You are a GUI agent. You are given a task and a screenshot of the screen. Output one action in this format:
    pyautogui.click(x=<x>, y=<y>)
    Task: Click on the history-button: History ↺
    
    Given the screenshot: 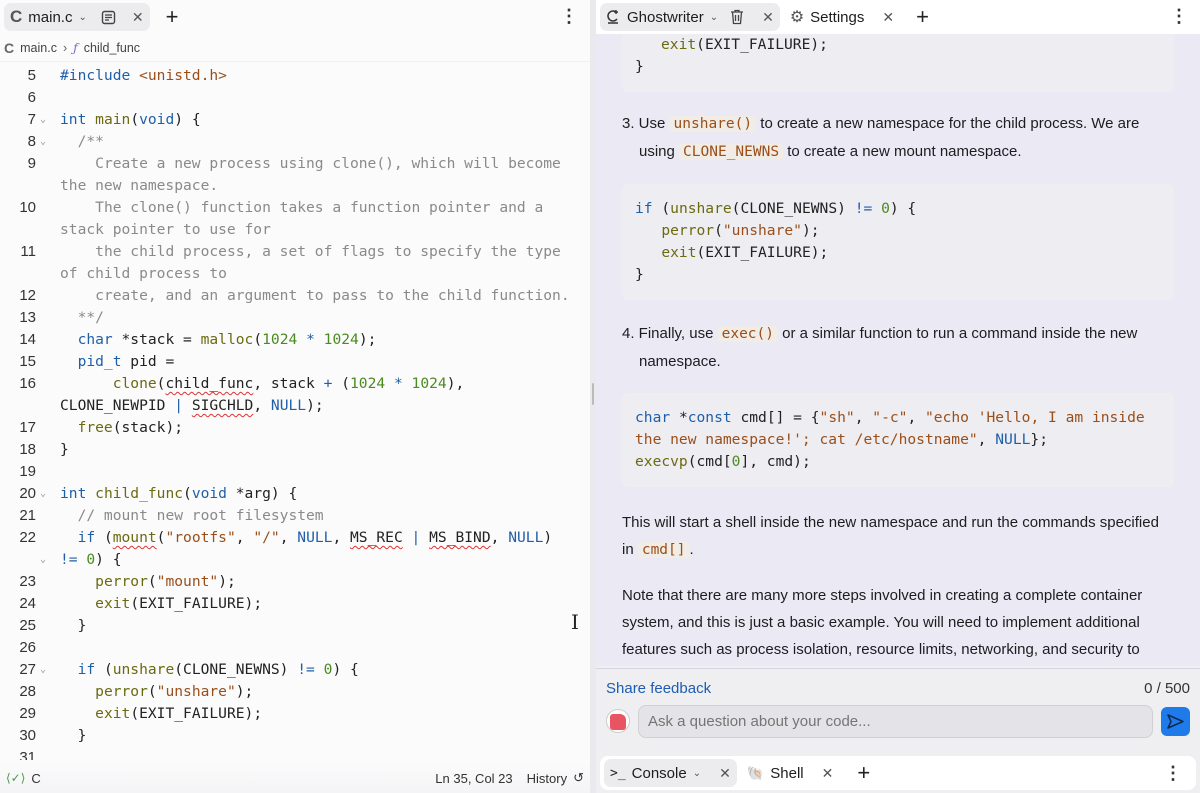 What is the action you would take?
    pyautogui.click(x=555, y=778)
    